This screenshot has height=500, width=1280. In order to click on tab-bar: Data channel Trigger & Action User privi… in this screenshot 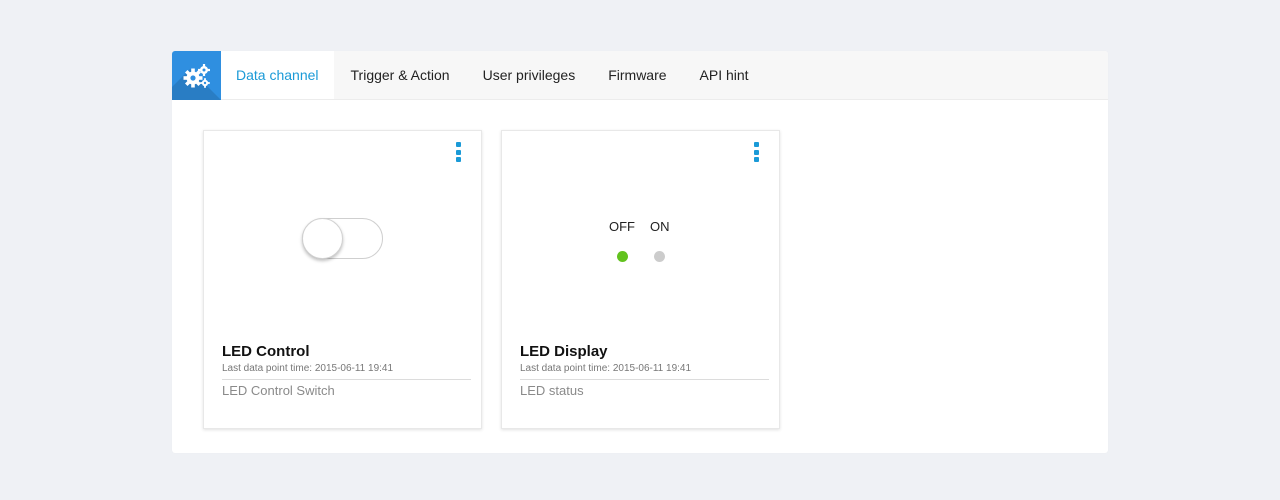, I will do `click(640, 75)`.